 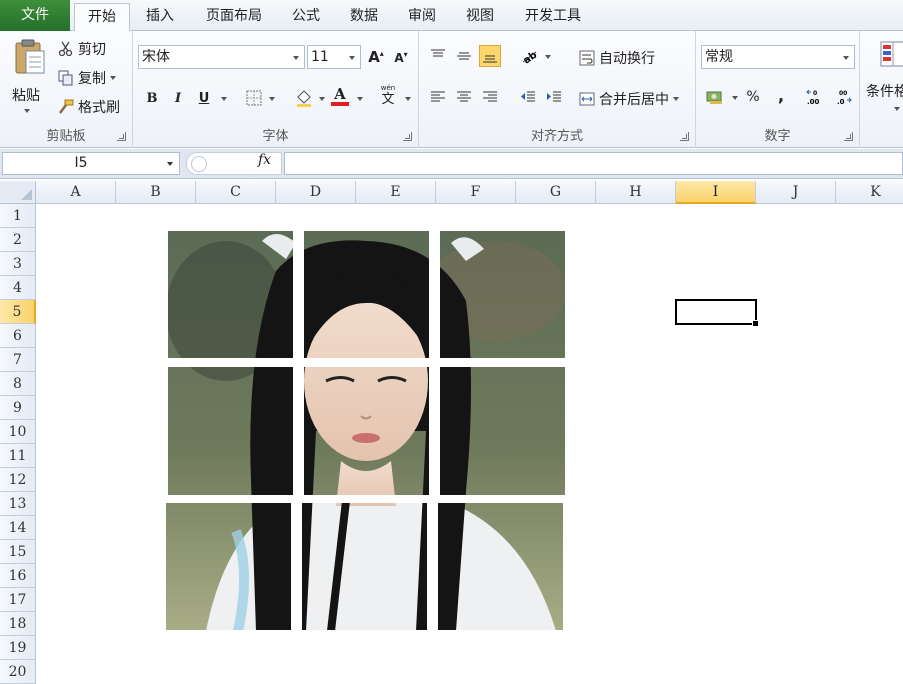 What do you see at coordinates (593, 163) in the screenshot?
I see `formula-input` at bounding box center [593, 163].